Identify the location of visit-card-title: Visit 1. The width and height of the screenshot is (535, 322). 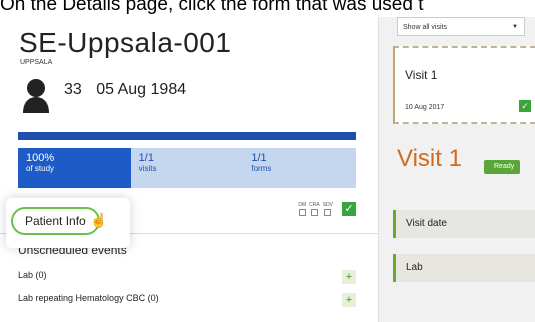
(421, 75).